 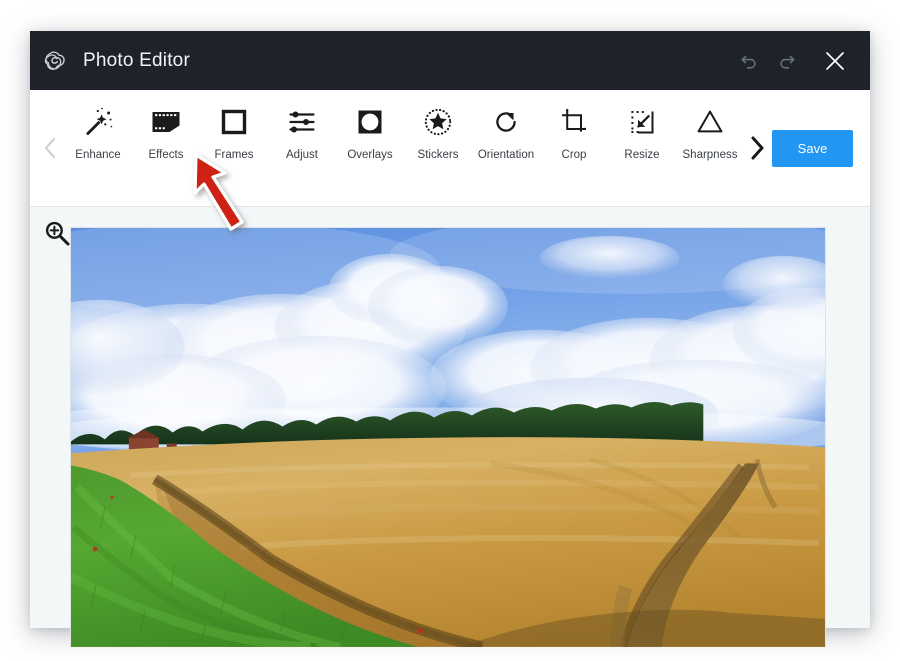 What do you see at coordinates (438, 155) in the screenshot?
I see `tool-label: Stickers` at bounding box center [438, 155].